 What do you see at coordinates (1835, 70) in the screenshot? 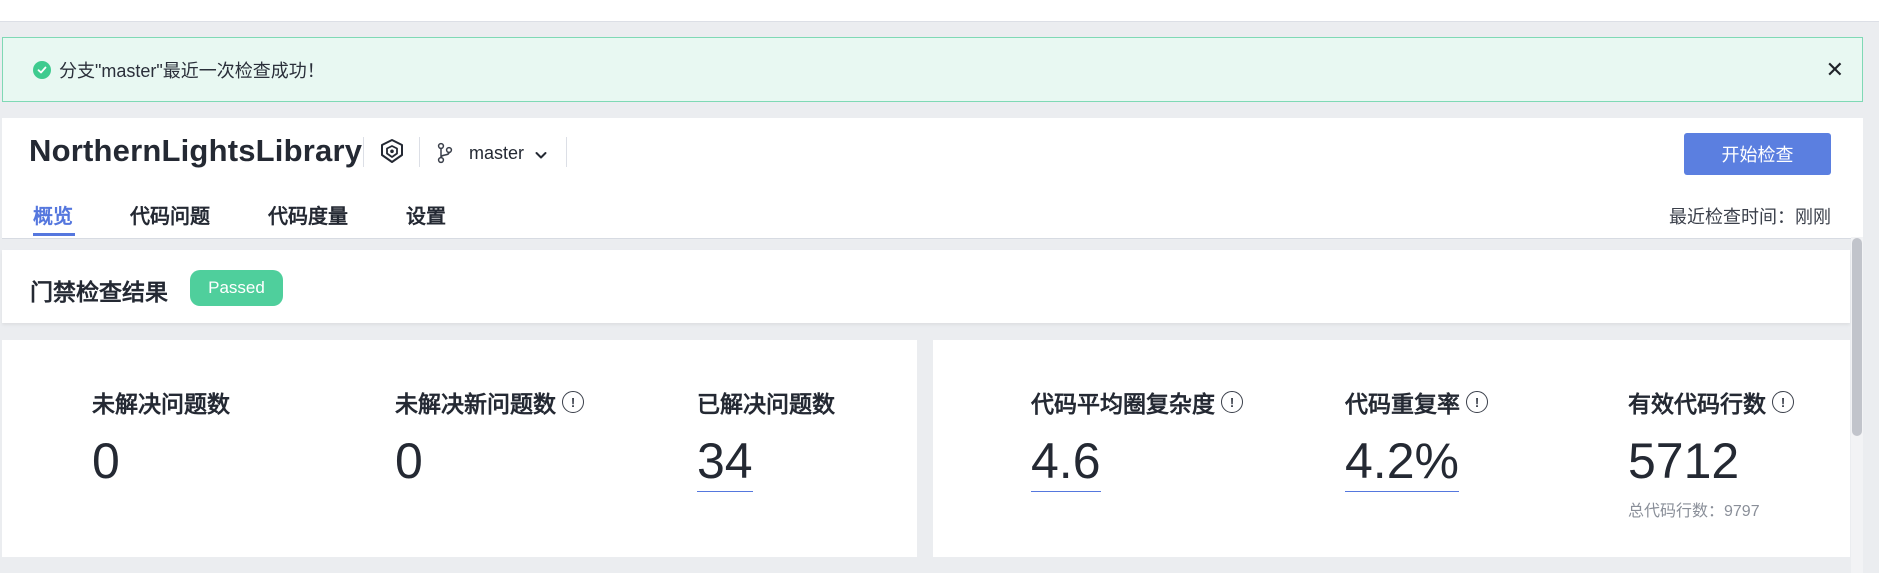
I see `close-icon: ✕` at bounding box center [1835, 70].